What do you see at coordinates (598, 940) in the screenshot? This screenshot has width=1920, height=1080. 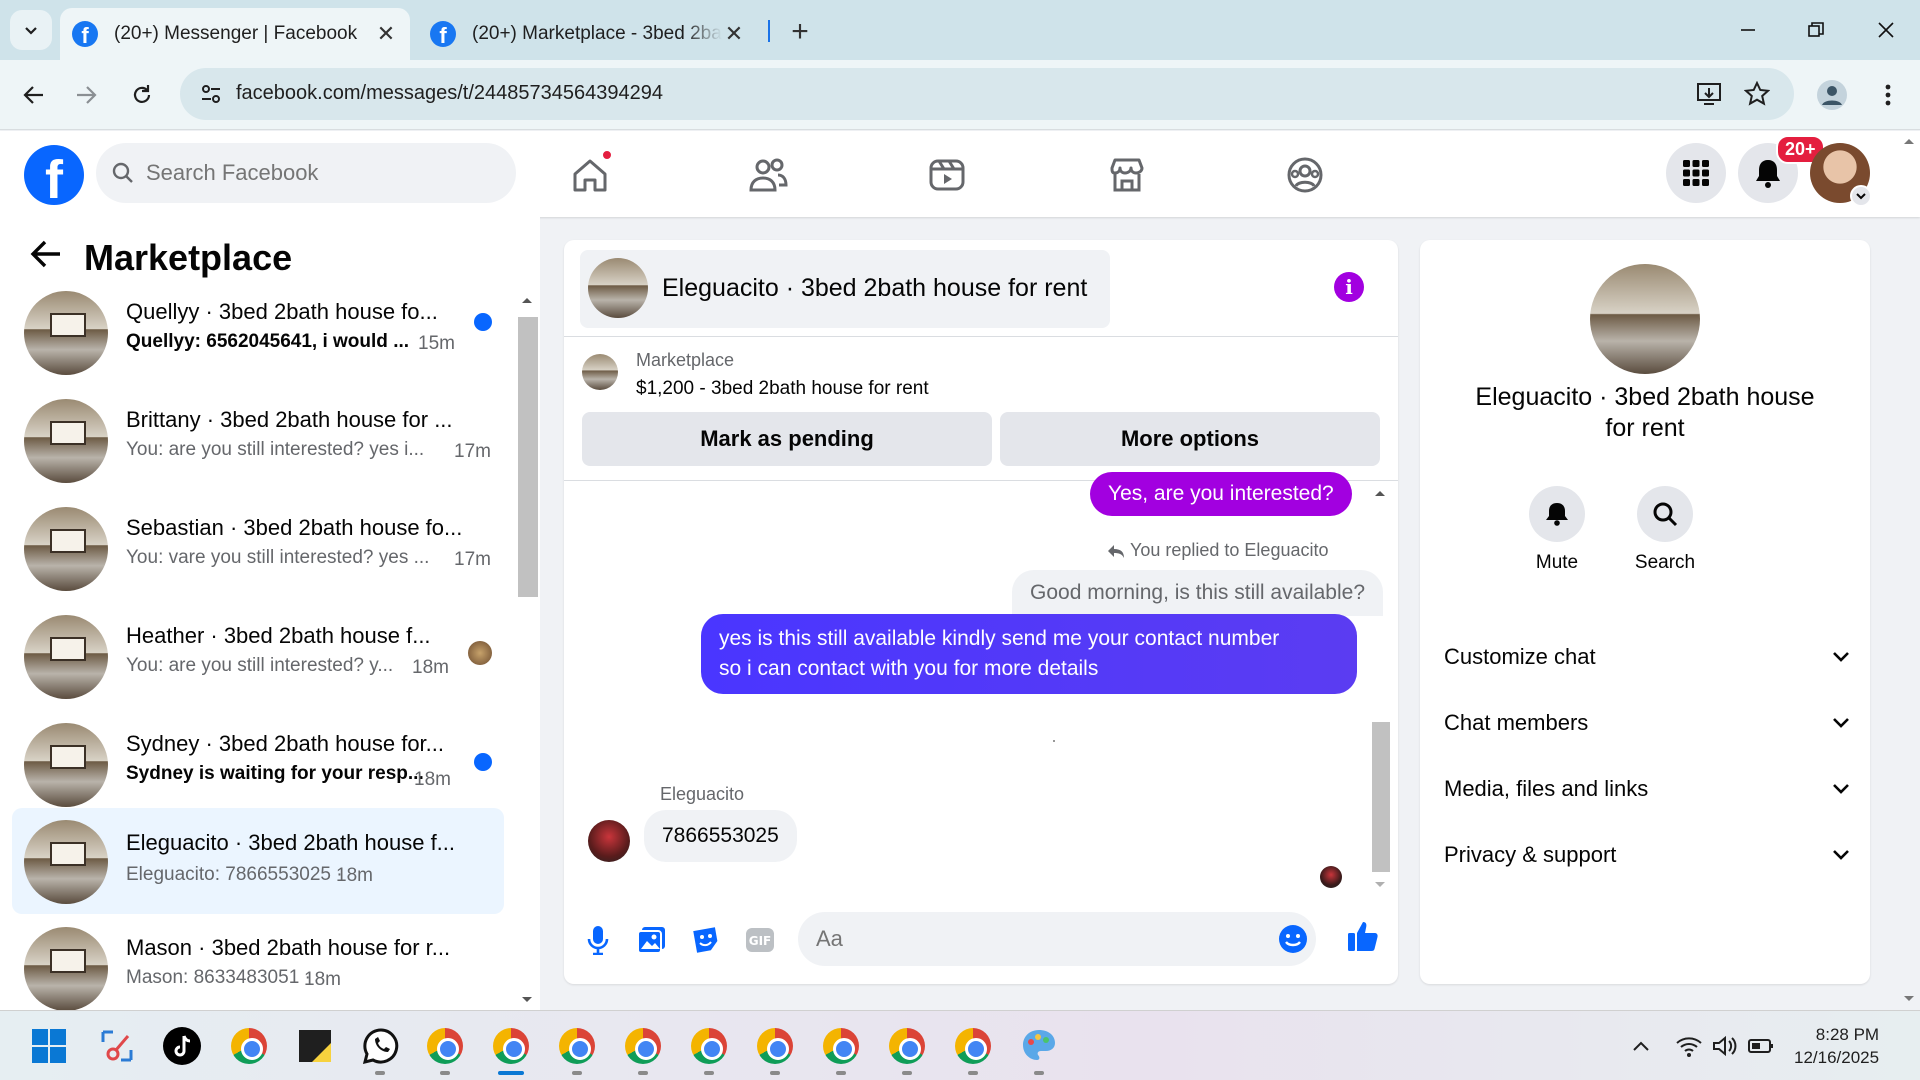 I see `voice-clip-button` at bounding box center [598, 940].